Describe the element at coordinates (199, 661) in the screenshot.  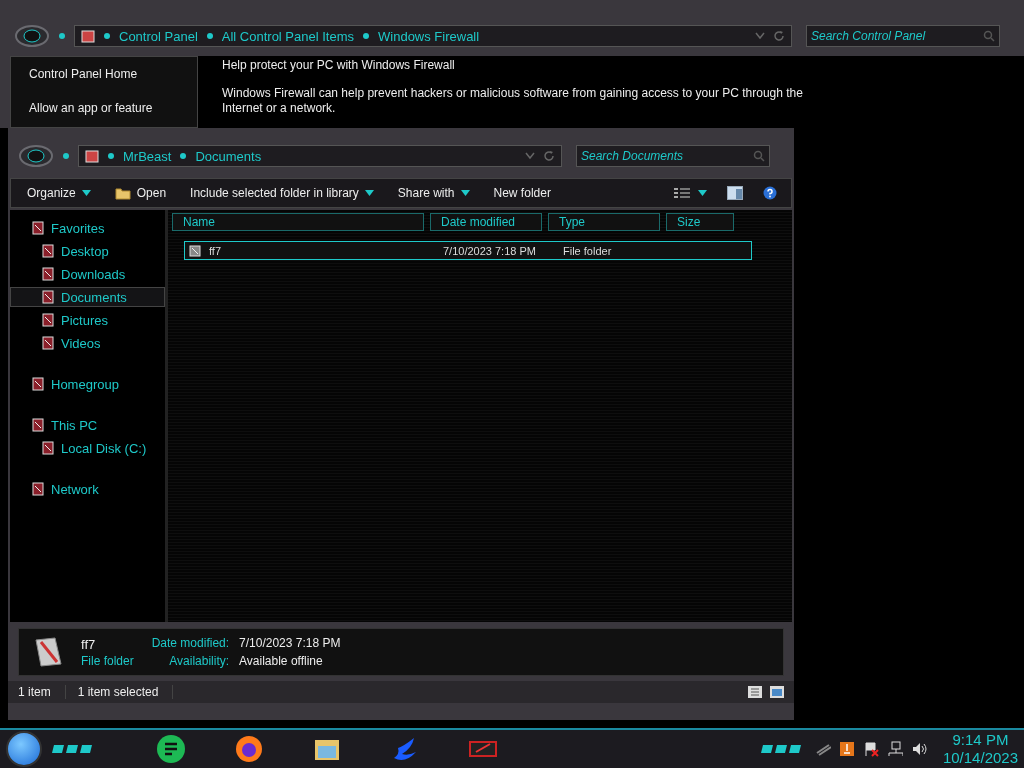
I see `field-label: Availability:` at that location.